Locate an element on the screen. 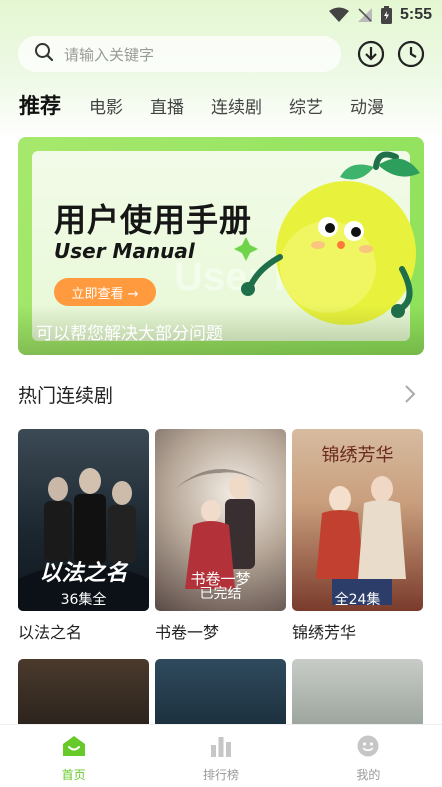 The height and width of the screenshot is (787, 442). tab-series: 连续剧 is located at coordinates (236, 105).